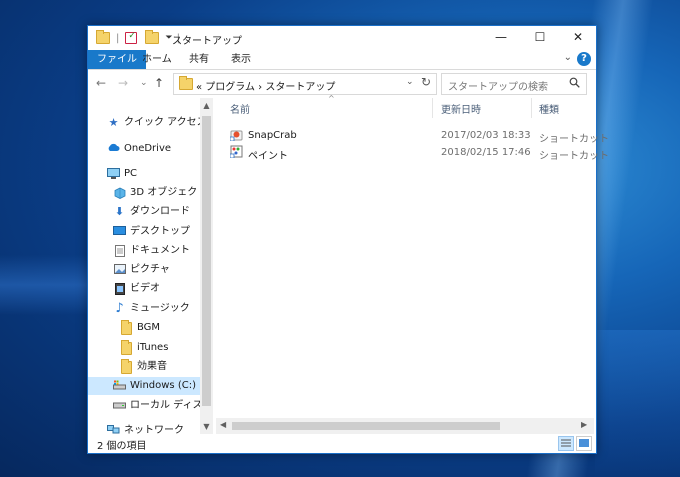 The height and width of the screenshot is (477, 680). What do you see at coordinates (265, 85) in the screenshot?
I see `breadcrumb: « プログラム › スタートアップ` at bounding box center [265, 85].